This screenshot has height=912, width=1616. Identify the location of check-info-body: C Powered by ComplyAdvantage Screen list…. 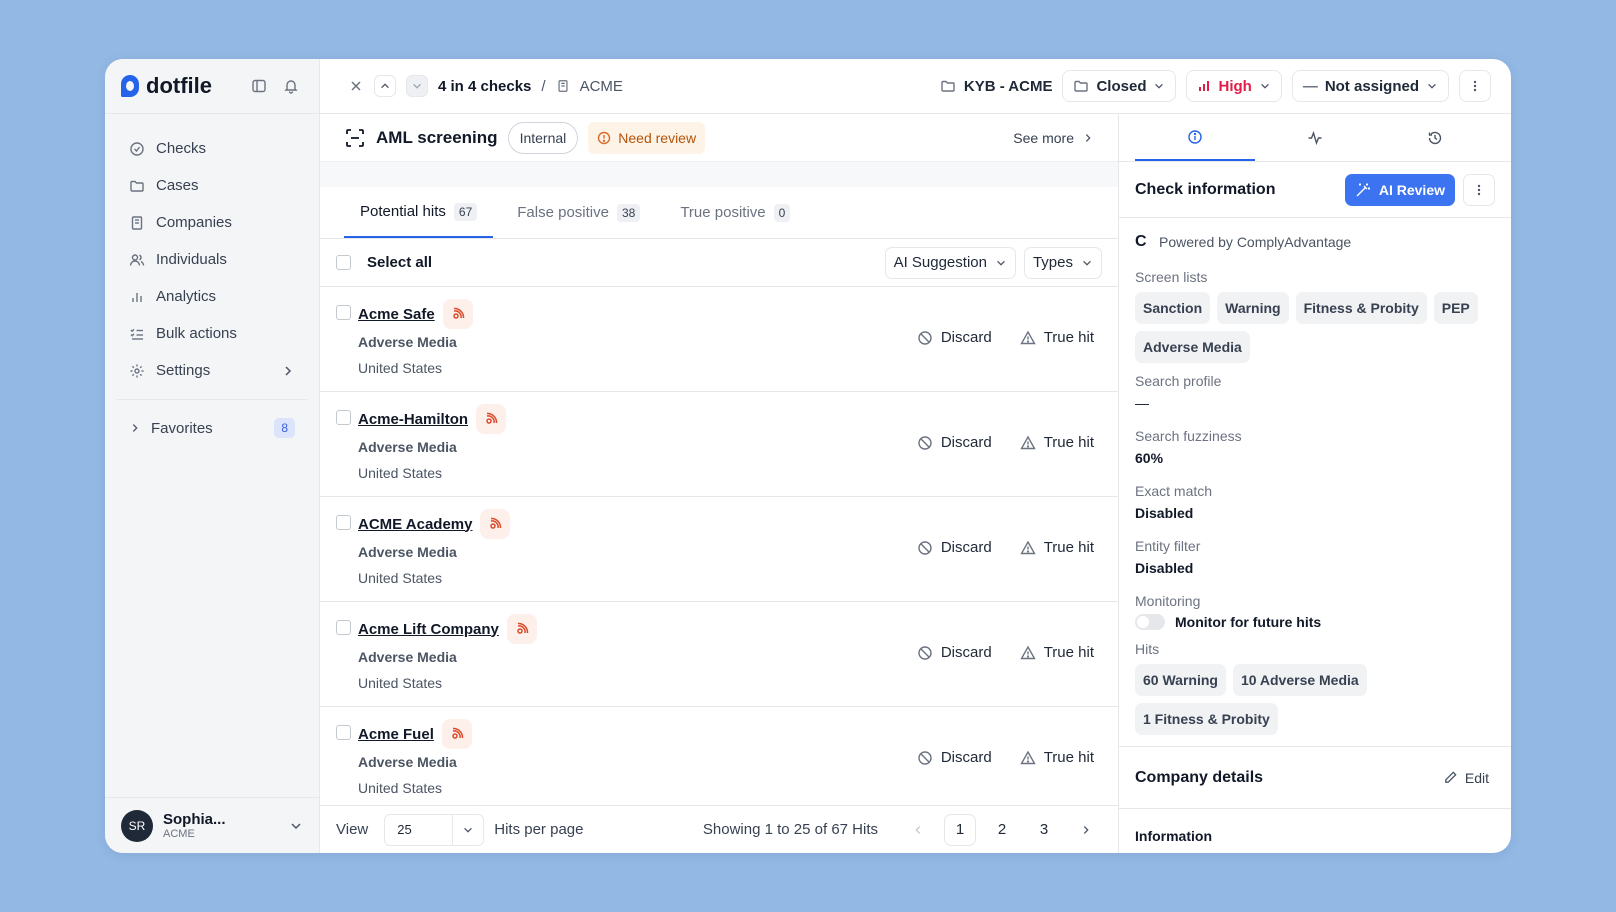
(1315, 476).